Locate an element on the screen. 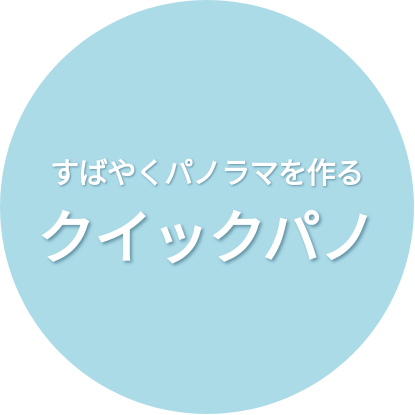 The height and width of the screenshot is (415, 415). badge-tagline: すばやくパノラマを作る is located at coordinates (207, 173).